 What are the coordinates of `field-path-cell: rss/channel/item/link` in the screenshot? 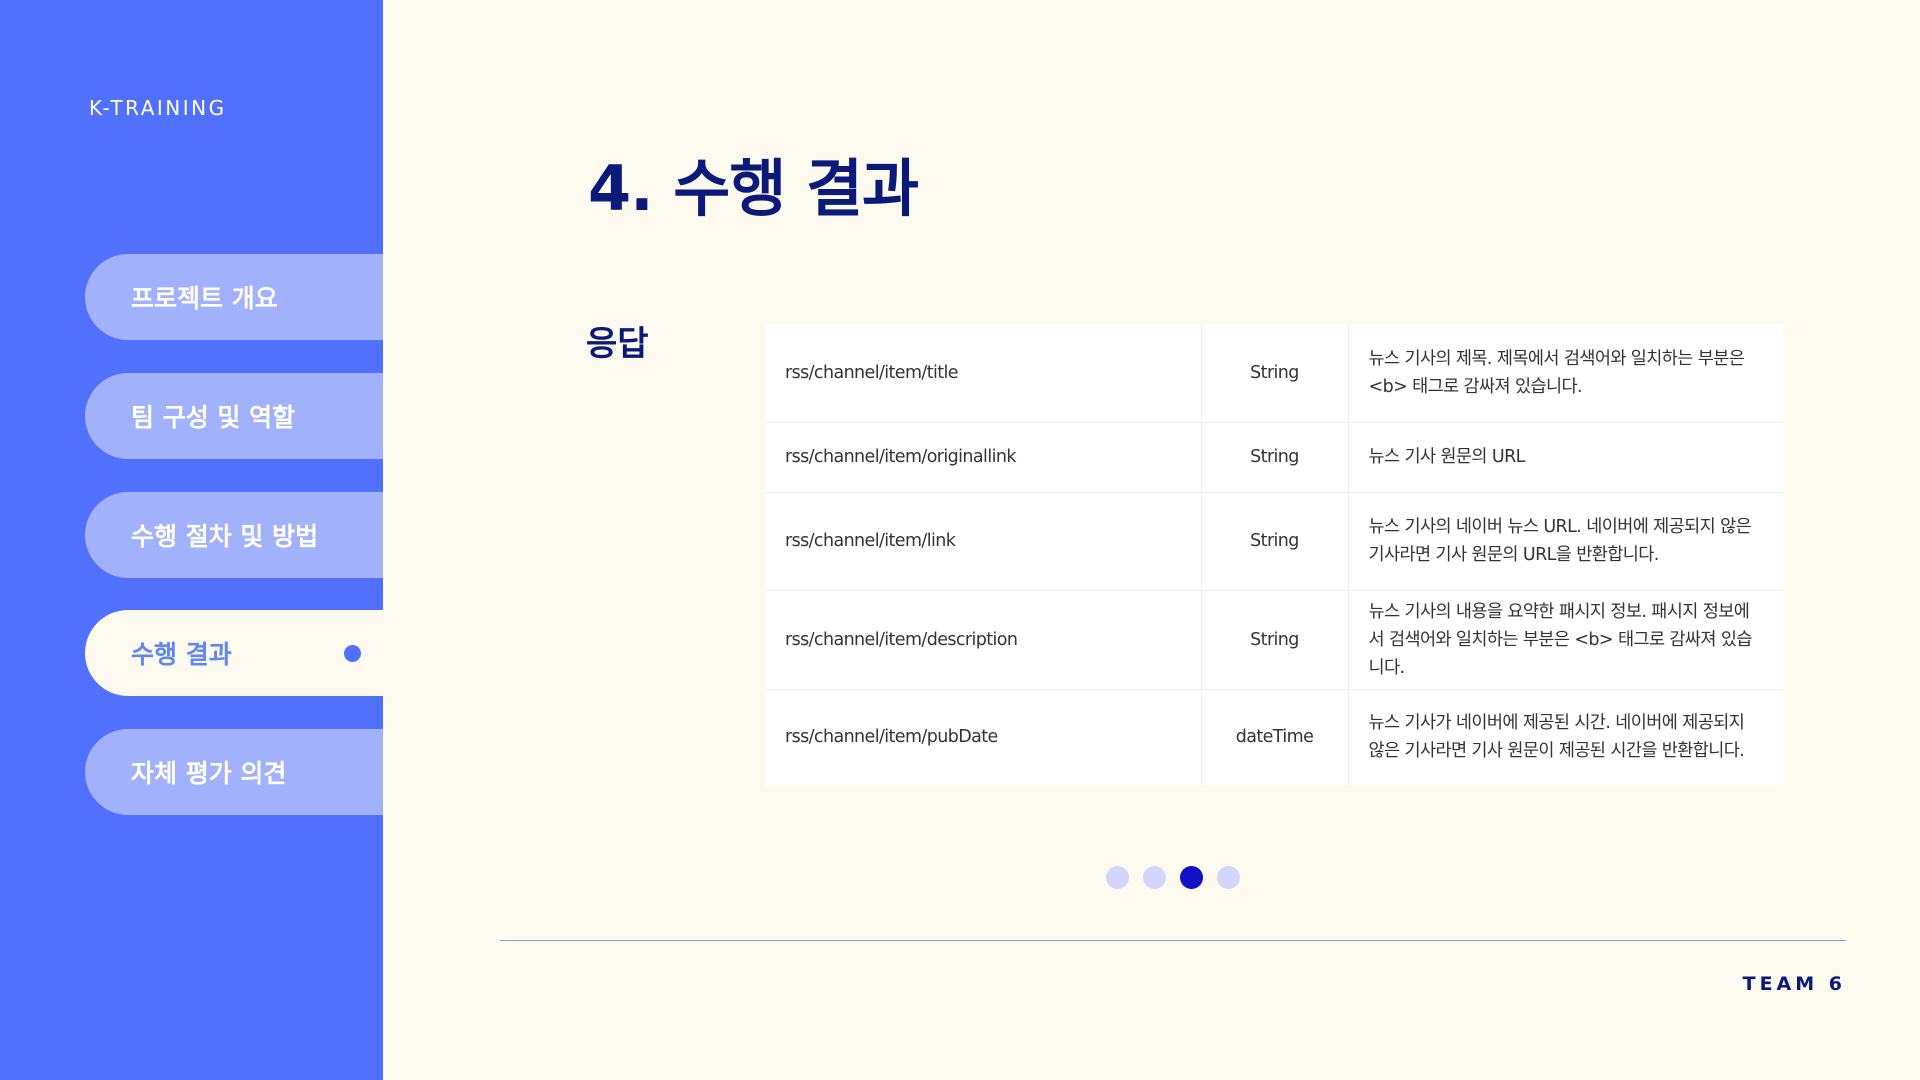 It's located at (983, 541).